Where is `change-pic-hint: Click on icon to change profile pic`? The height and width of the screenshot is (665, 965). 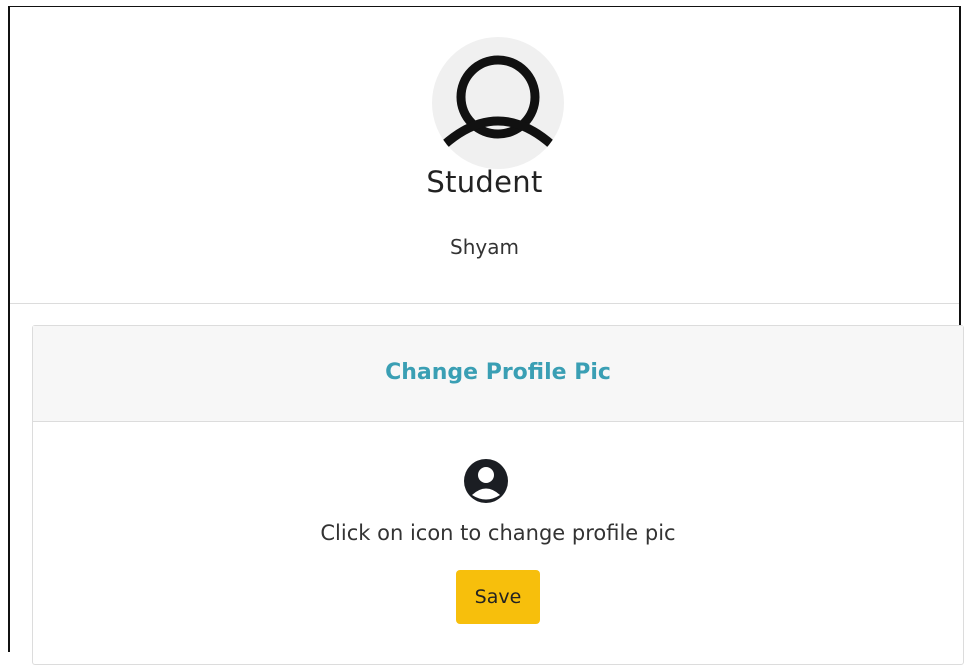 change-pic-hint: Click on icon to change profile pic is located at coordinates (498, 533).